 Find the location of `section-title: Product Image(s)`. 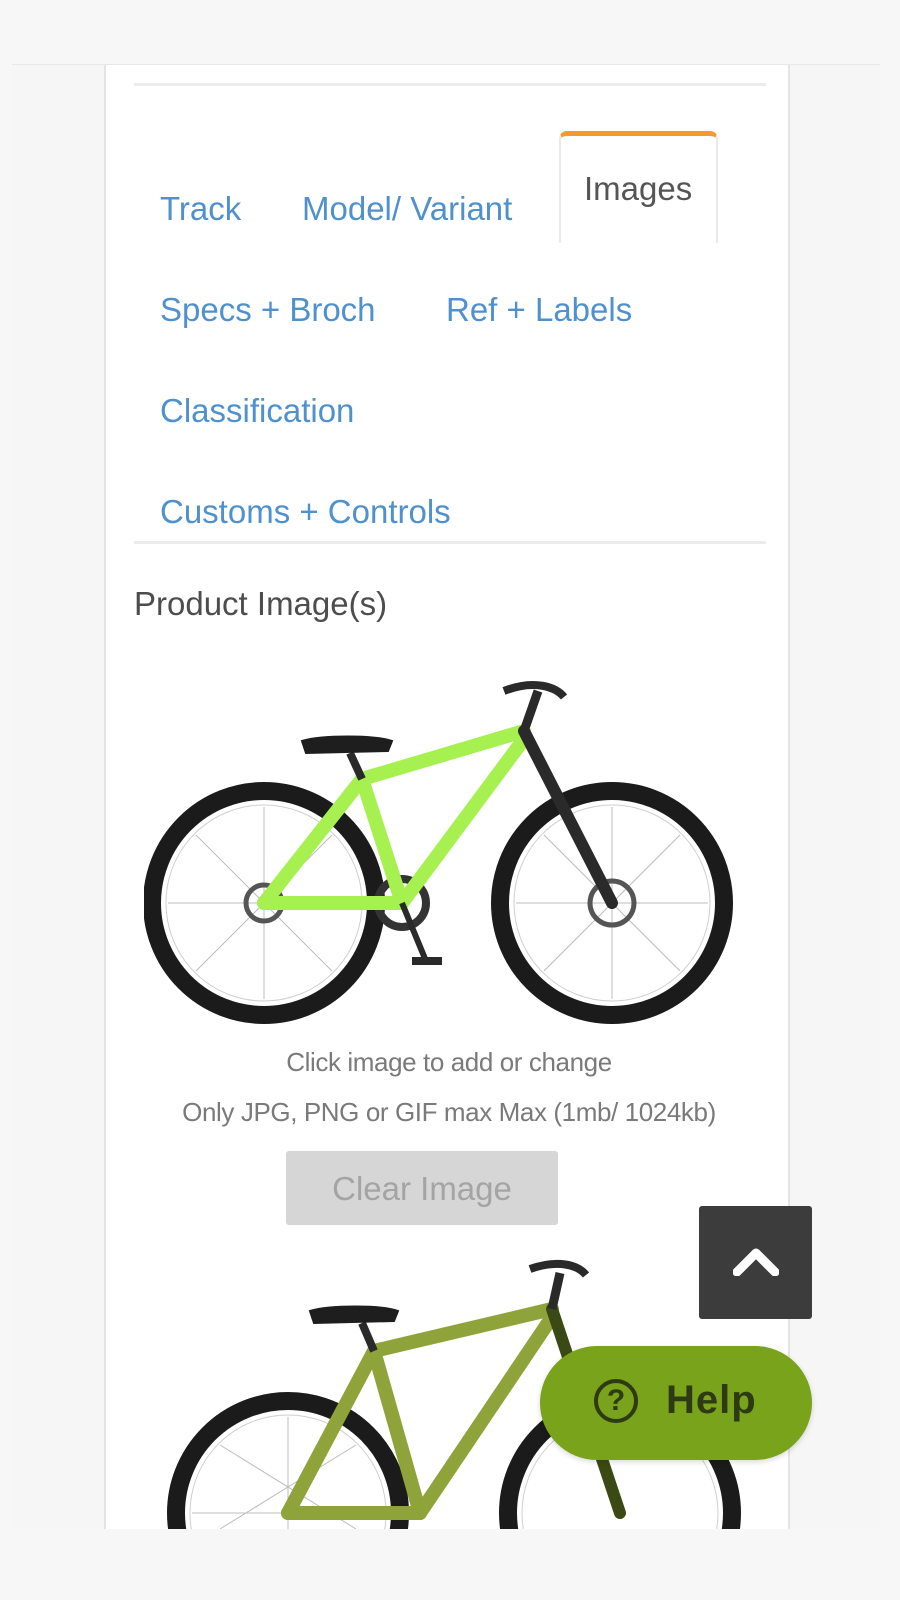

section-title: Product Image(s) is located at coordinates (261, 603).